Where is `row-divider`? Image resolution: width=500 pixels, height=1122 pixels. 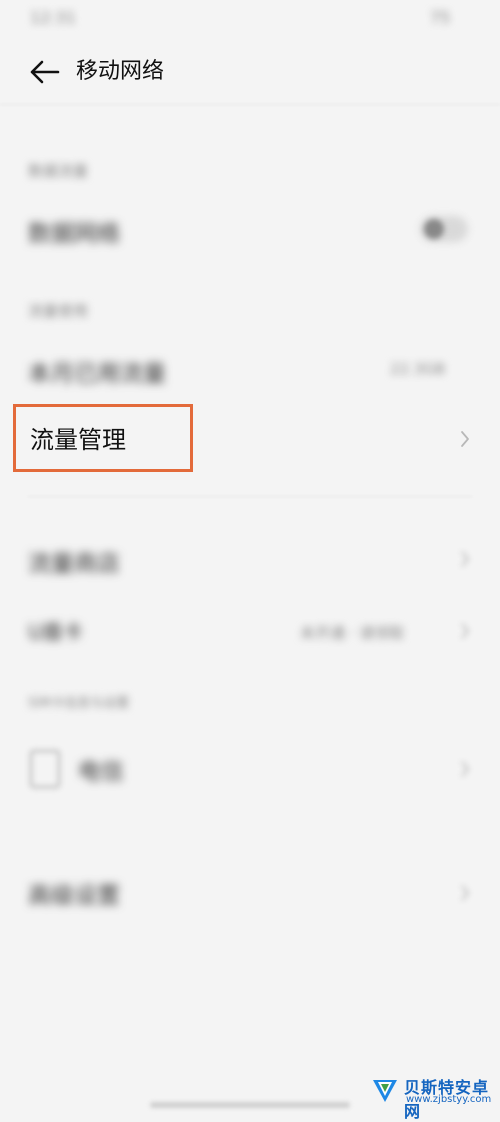 row-divider is located at coordinates (250, 496).